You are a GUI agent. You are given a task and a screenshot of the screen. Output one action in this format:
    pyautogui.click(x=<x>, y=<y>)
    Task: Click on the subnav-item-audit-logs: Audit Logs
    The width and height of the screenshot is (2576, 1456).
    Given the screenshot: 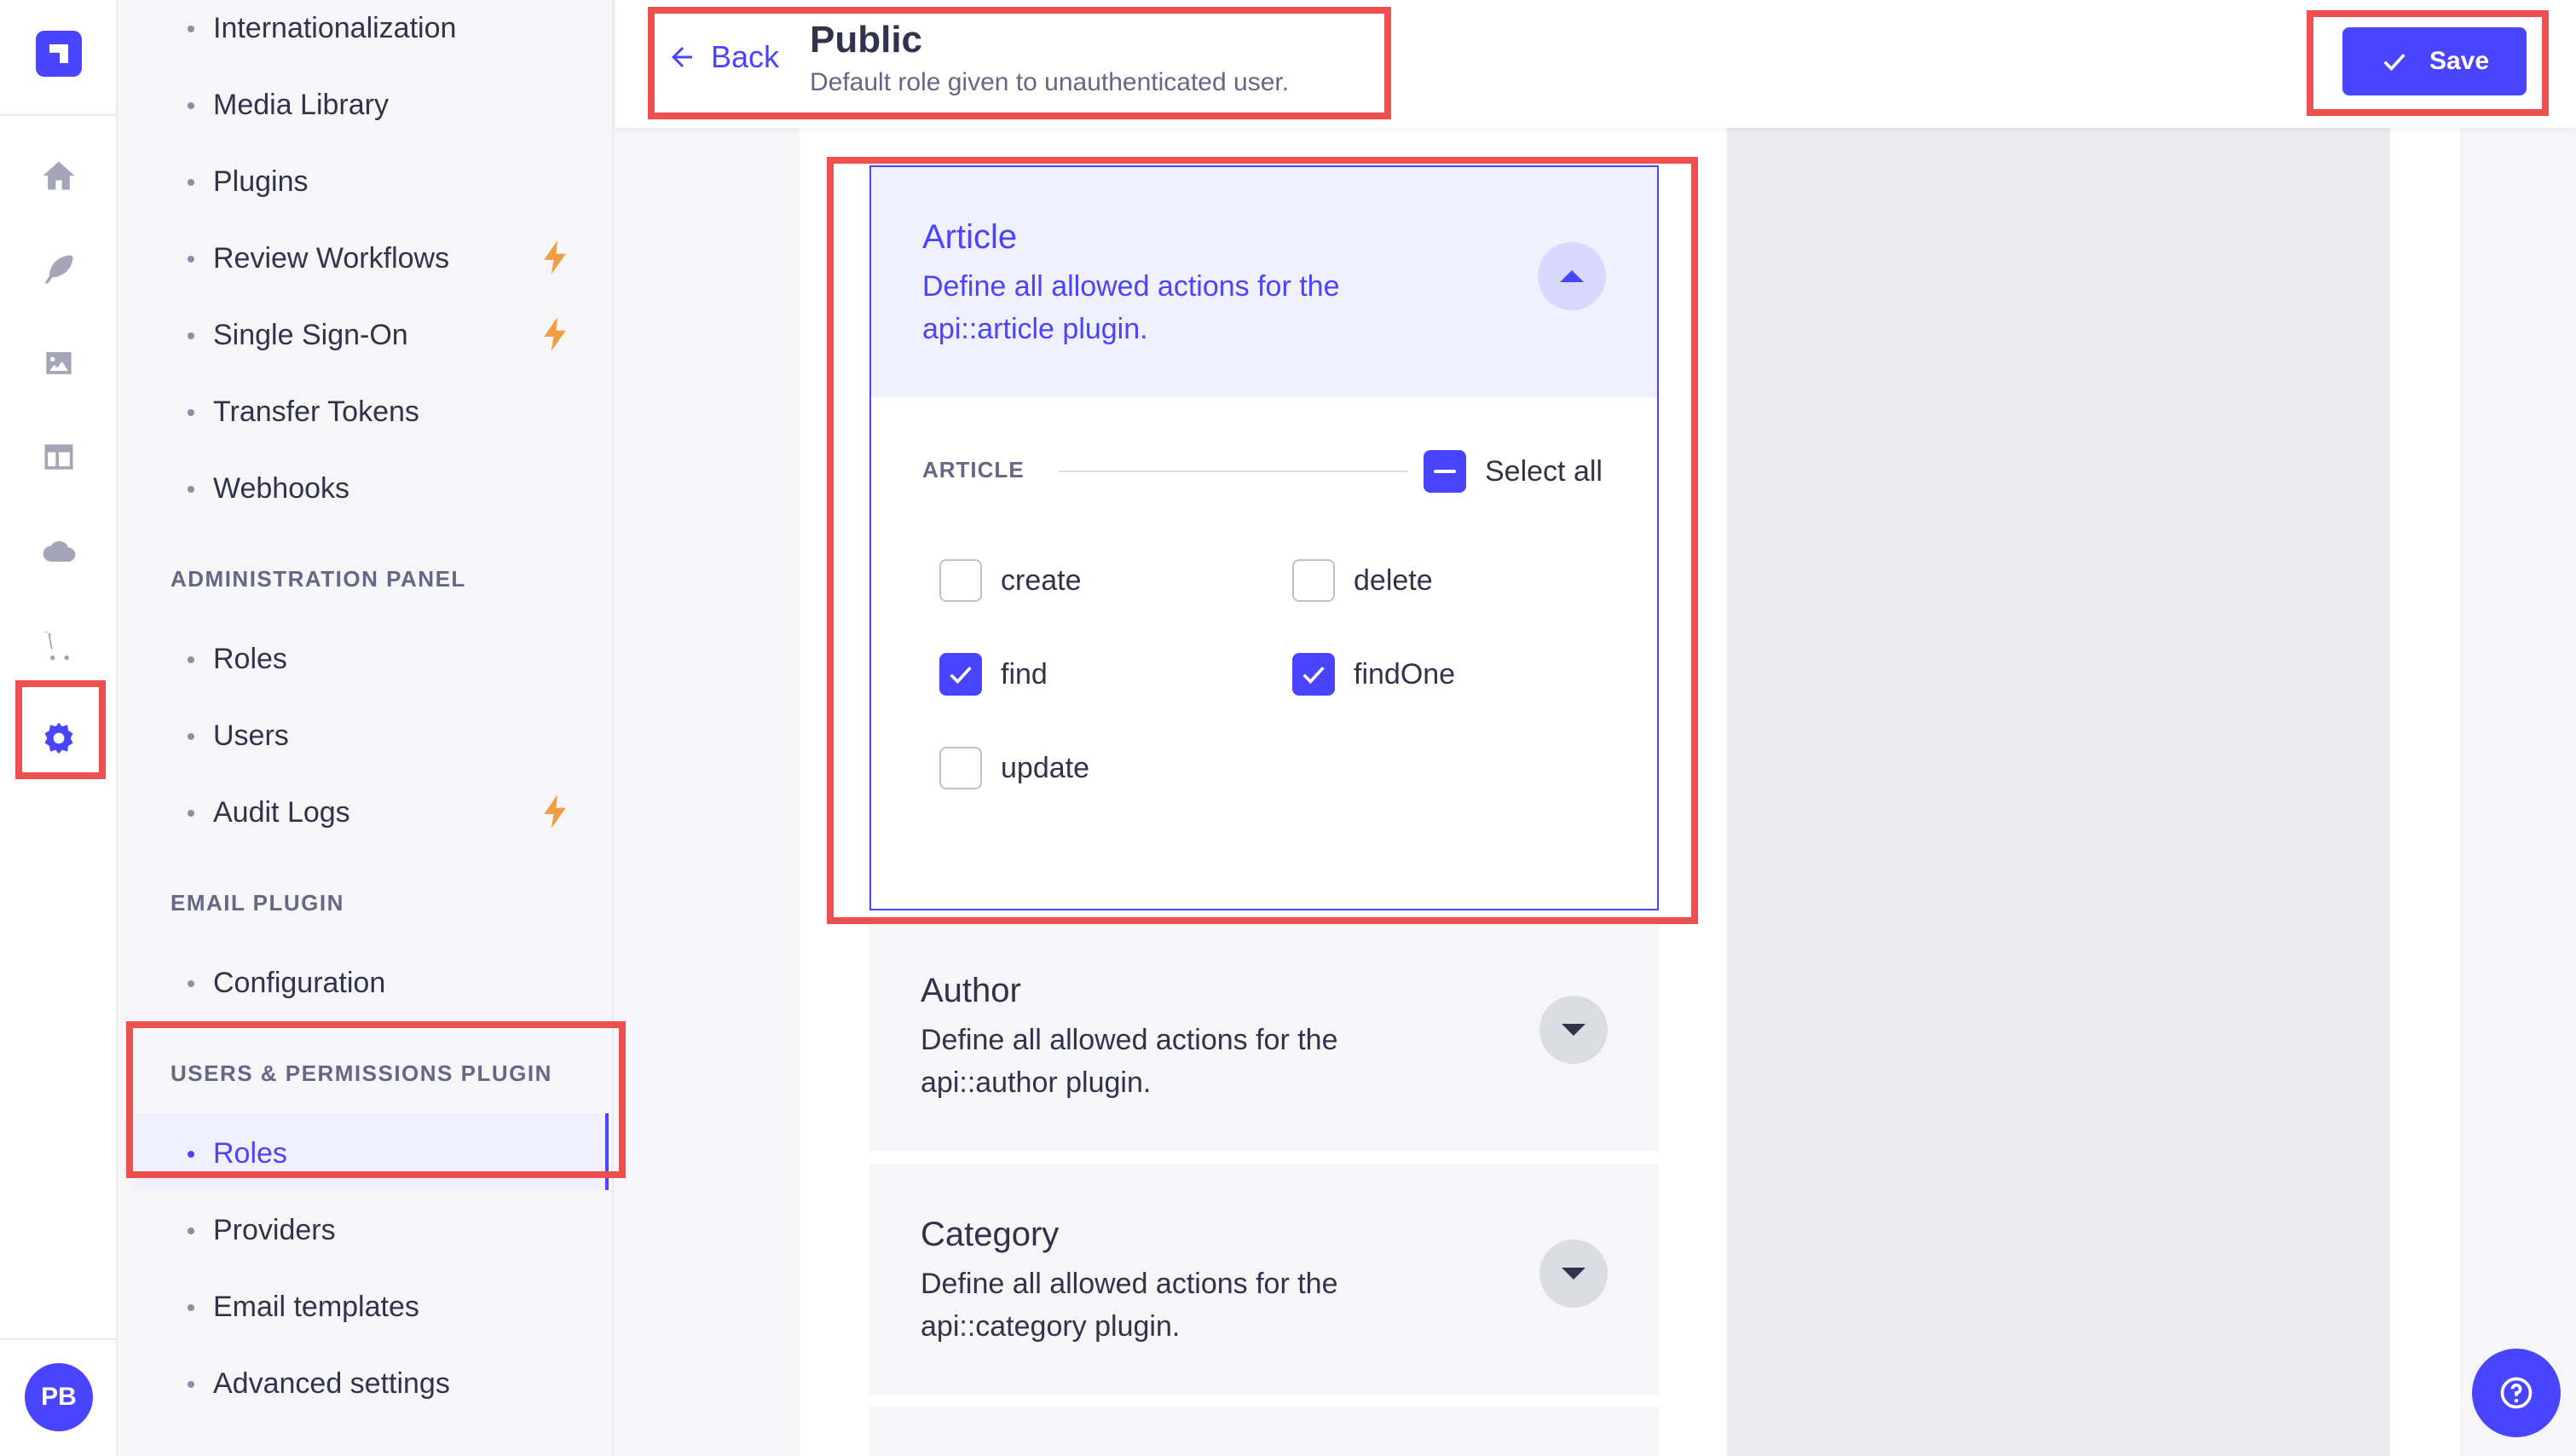 What is the action you would take?
    pyautogui.click(x=269, y=812)
    